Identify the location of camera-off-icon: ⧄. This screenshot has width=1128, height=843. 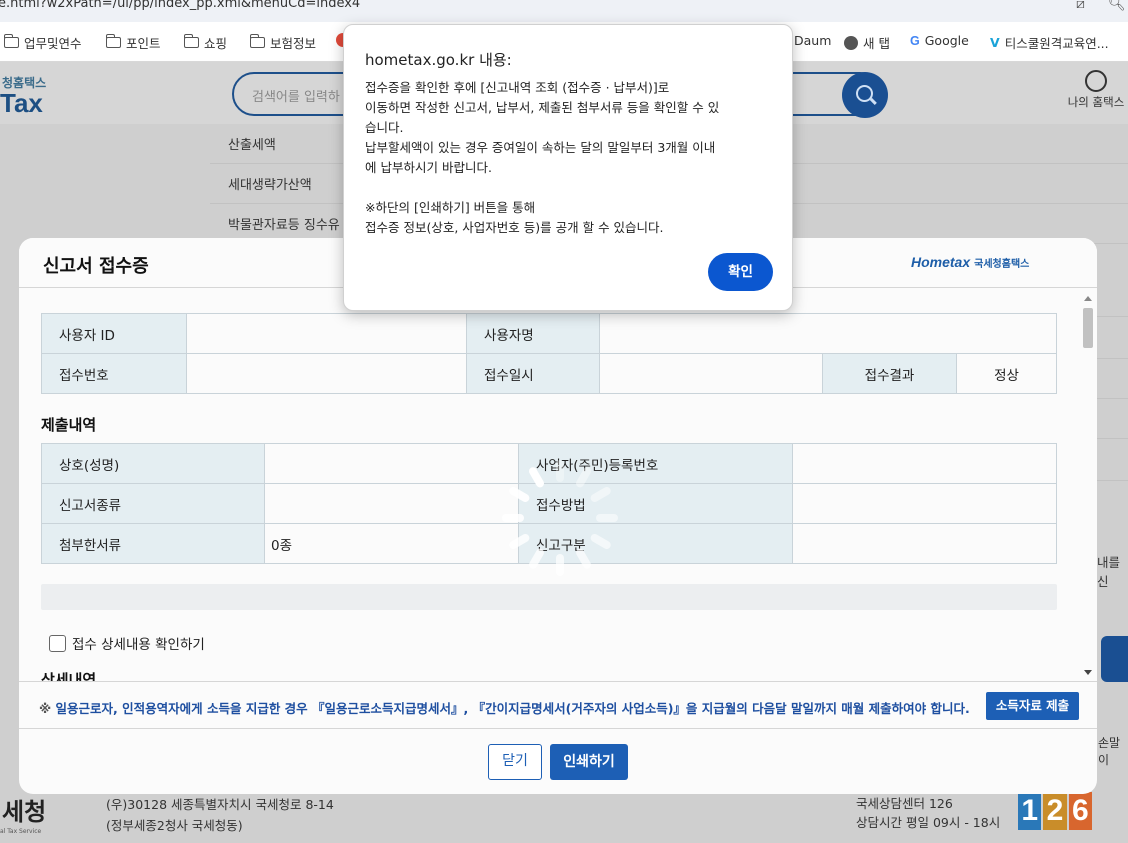
(1080, 5).